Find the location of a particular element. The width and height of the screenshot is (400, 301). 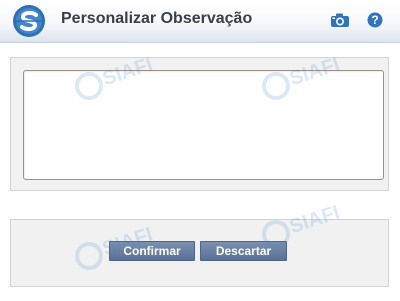

help-icon: ? is located at coordinates (375, 20).